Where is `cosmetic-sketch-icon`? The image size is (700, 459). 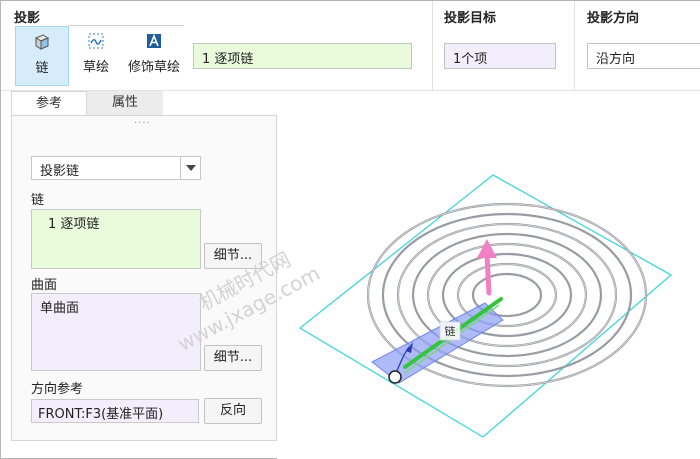 cosmetic-sketch-icon is located at coordinates (154, 41).